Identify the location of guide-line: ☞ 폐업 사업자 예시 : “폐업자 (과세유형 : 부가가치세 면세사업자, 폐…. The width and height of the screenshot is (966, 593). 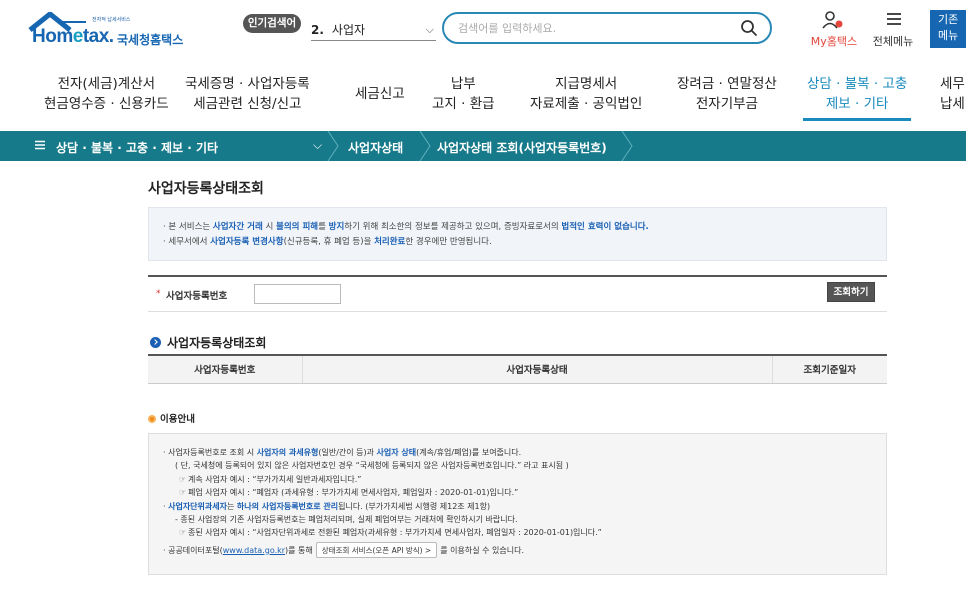
(349, 493).